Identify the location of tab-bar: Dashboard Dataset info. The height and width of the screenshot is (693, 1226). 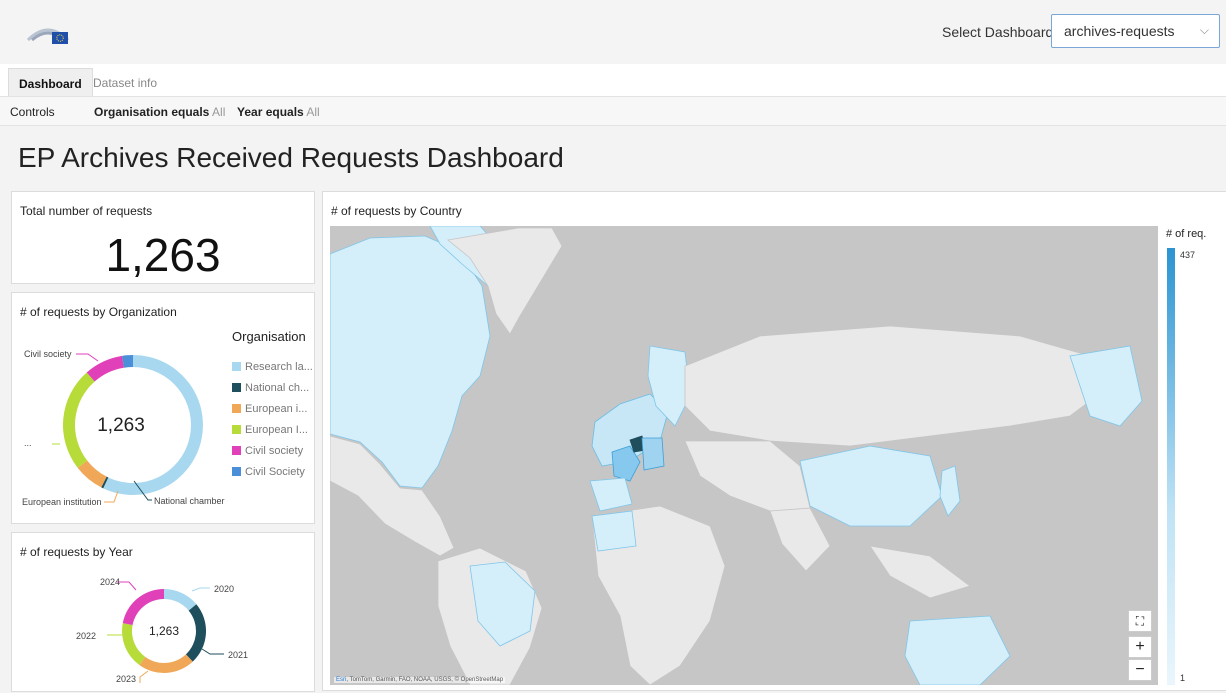
(613, 80).